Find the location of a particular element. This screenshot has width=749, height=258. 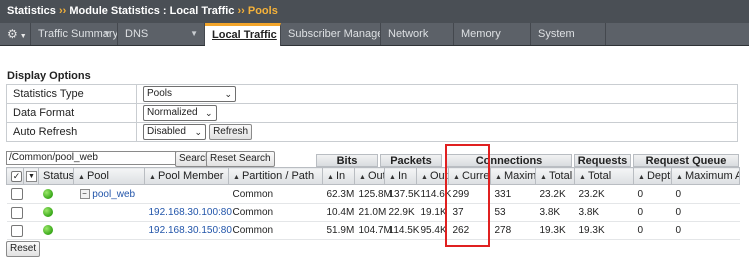

group-header-bits: Bits is located at coordinates (347, 160).